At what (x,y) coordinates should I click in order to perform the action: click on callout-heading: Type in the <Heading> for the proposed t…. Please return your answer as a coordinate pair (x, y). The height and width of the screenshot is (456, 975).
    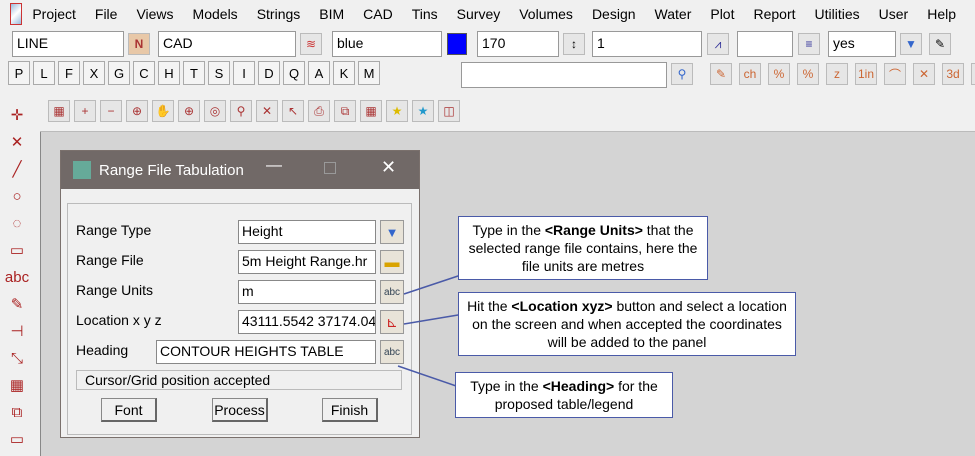
    Looking at the image, I should click on (564, 395).